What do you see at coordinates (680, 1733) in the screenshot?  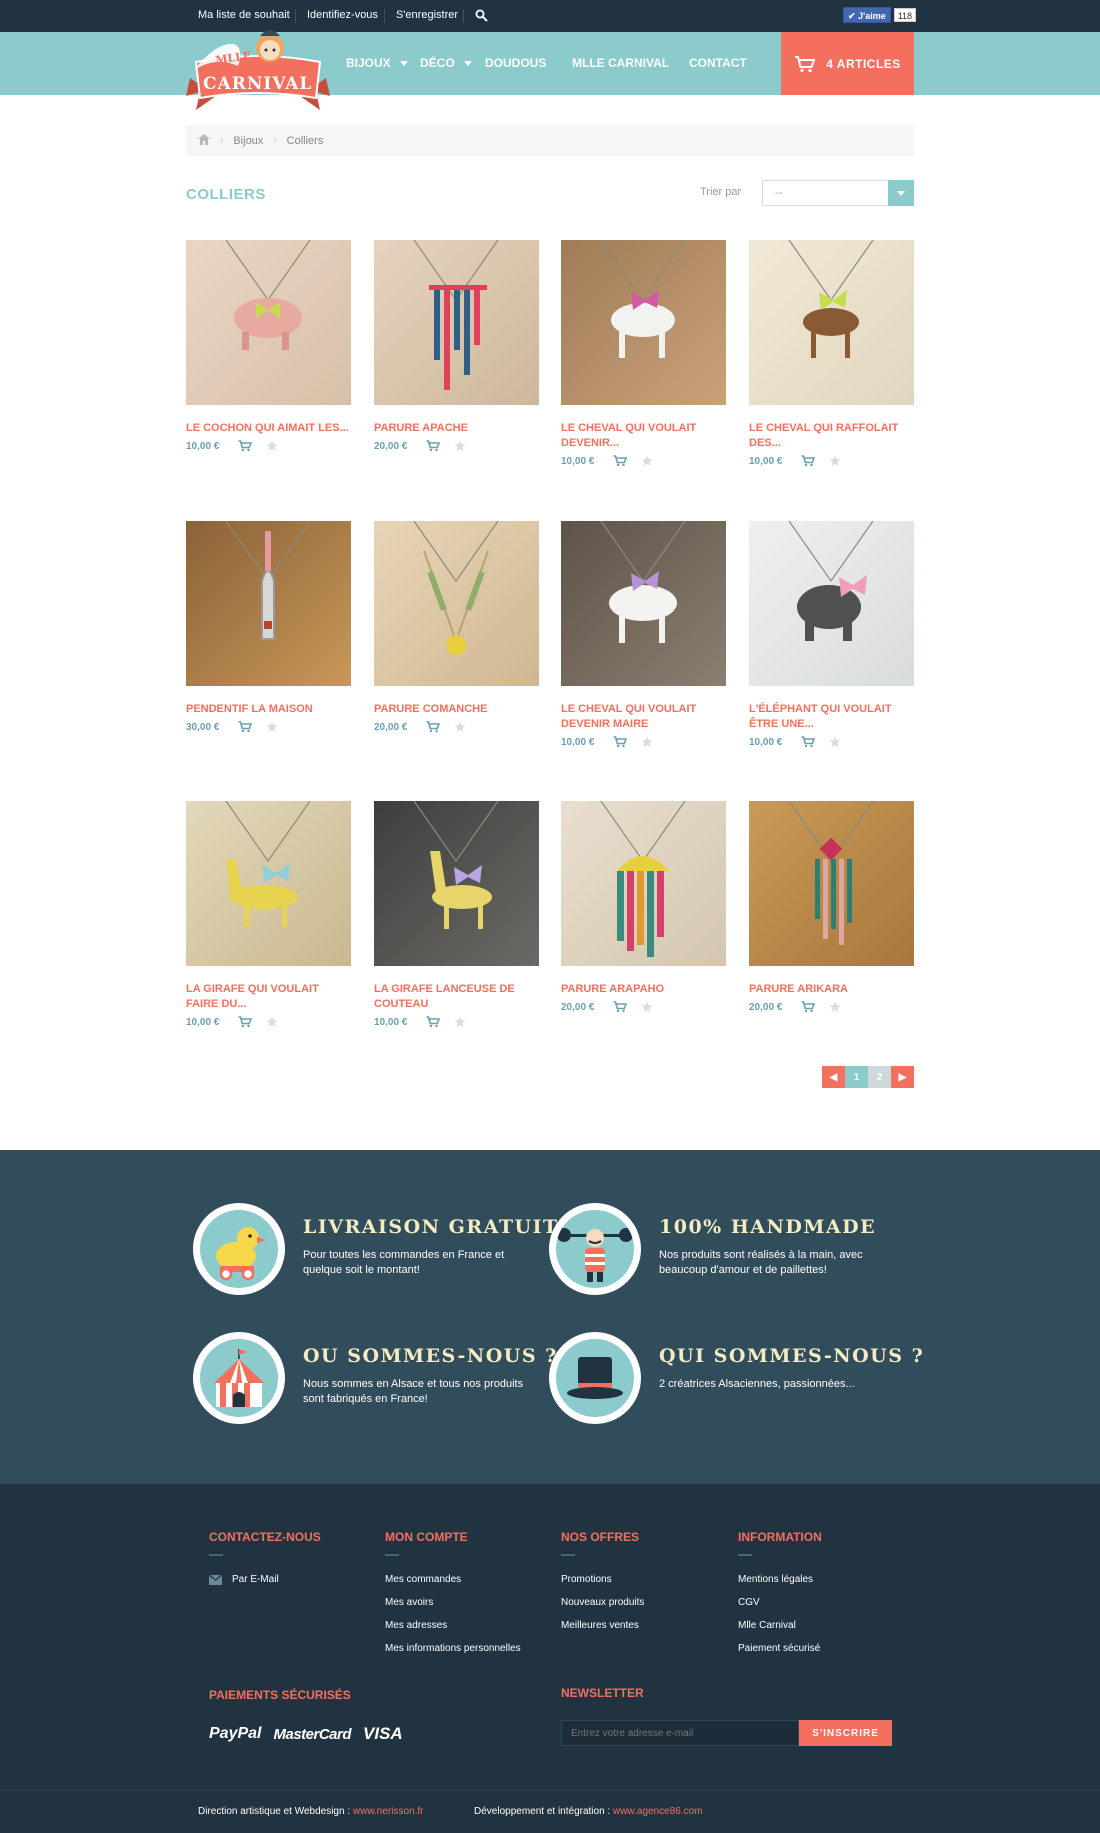 I see `newsletter-email-input` at bounding box center [680, 1733].